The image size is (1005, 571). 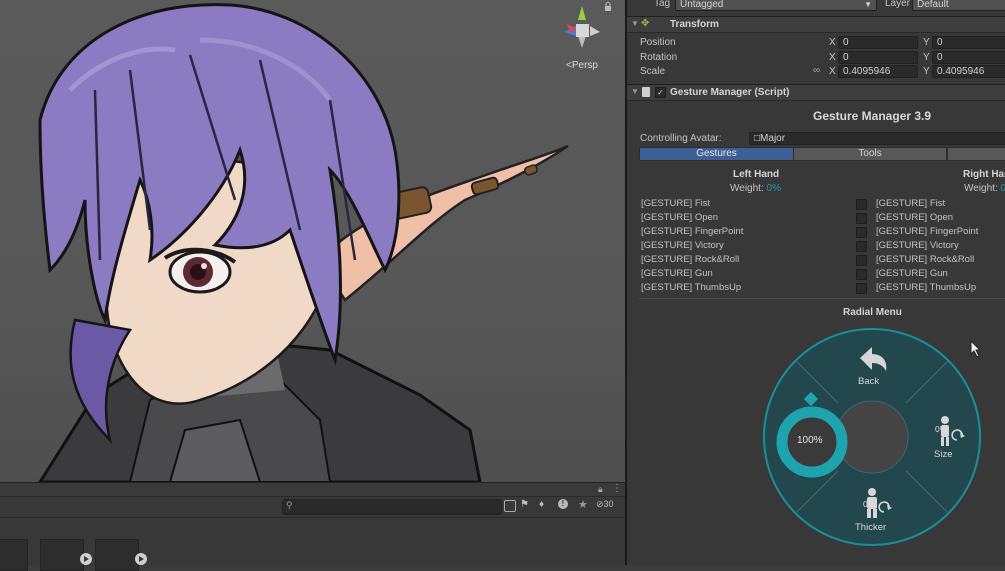 I want to click on persp-toggle: <Persp, so click(x=582, y=65).